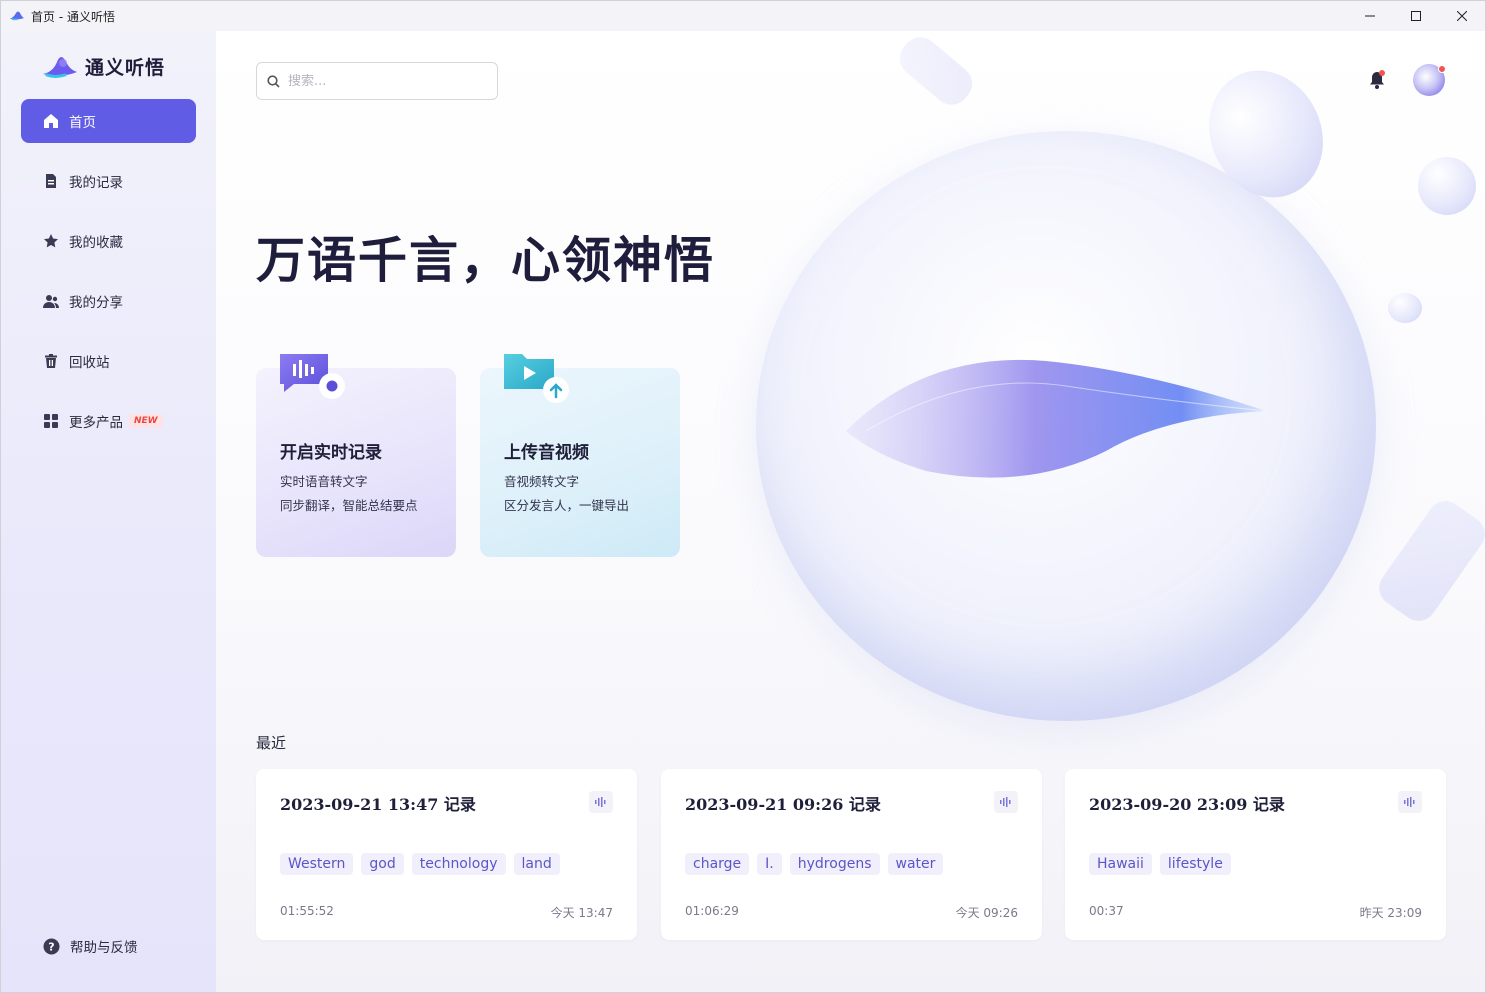 This screenshot has width=1486, height=993. I want to click on minimize-icon, so click(1370, 16).